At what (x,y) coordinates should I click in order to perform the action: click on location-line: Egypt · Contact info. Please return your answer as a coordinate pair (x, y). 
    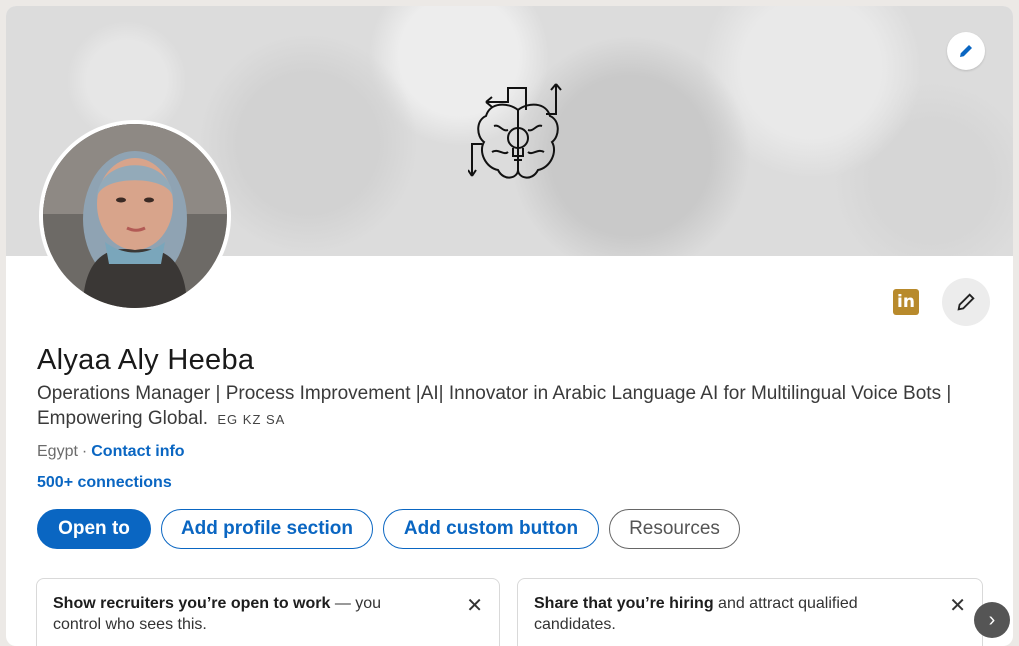
    Looking at the image, I should click on (111, 452).